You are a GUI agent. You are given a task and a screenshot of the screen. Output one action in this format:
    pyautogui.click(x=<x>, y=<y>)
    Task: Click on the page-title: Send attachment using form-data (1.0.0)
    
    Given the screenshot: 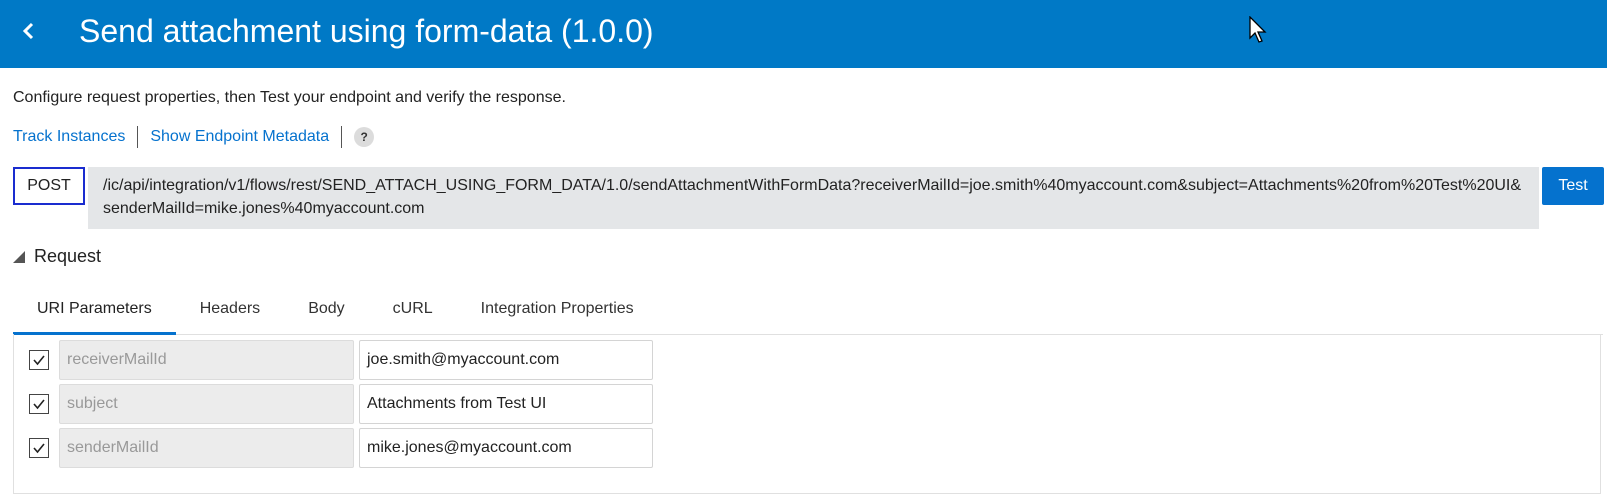 What is the action you would take?
    pyautogui.click(x=366, y=31)
    